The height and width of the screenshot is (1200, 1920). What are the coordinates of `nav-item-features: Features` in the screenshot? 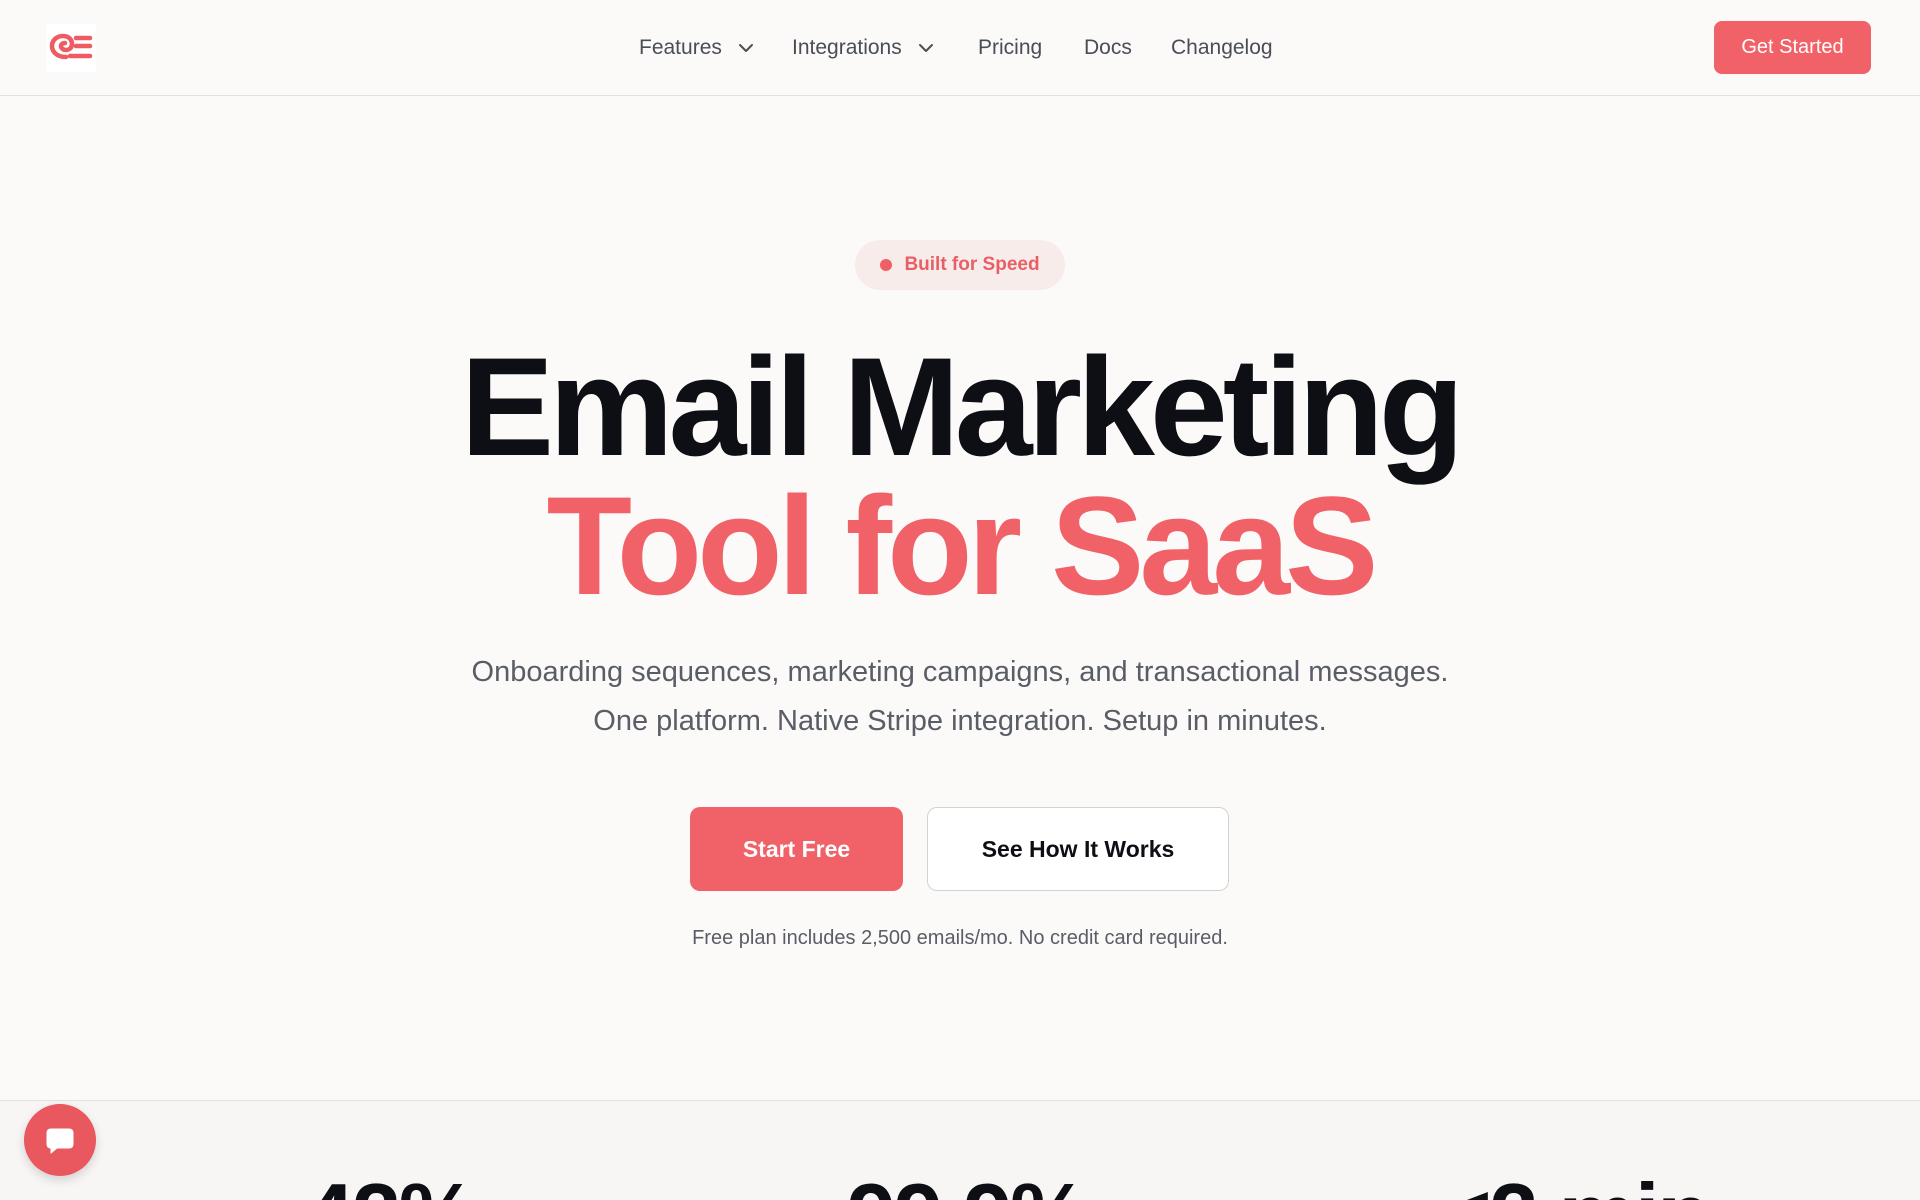 It's located at (696, 48).